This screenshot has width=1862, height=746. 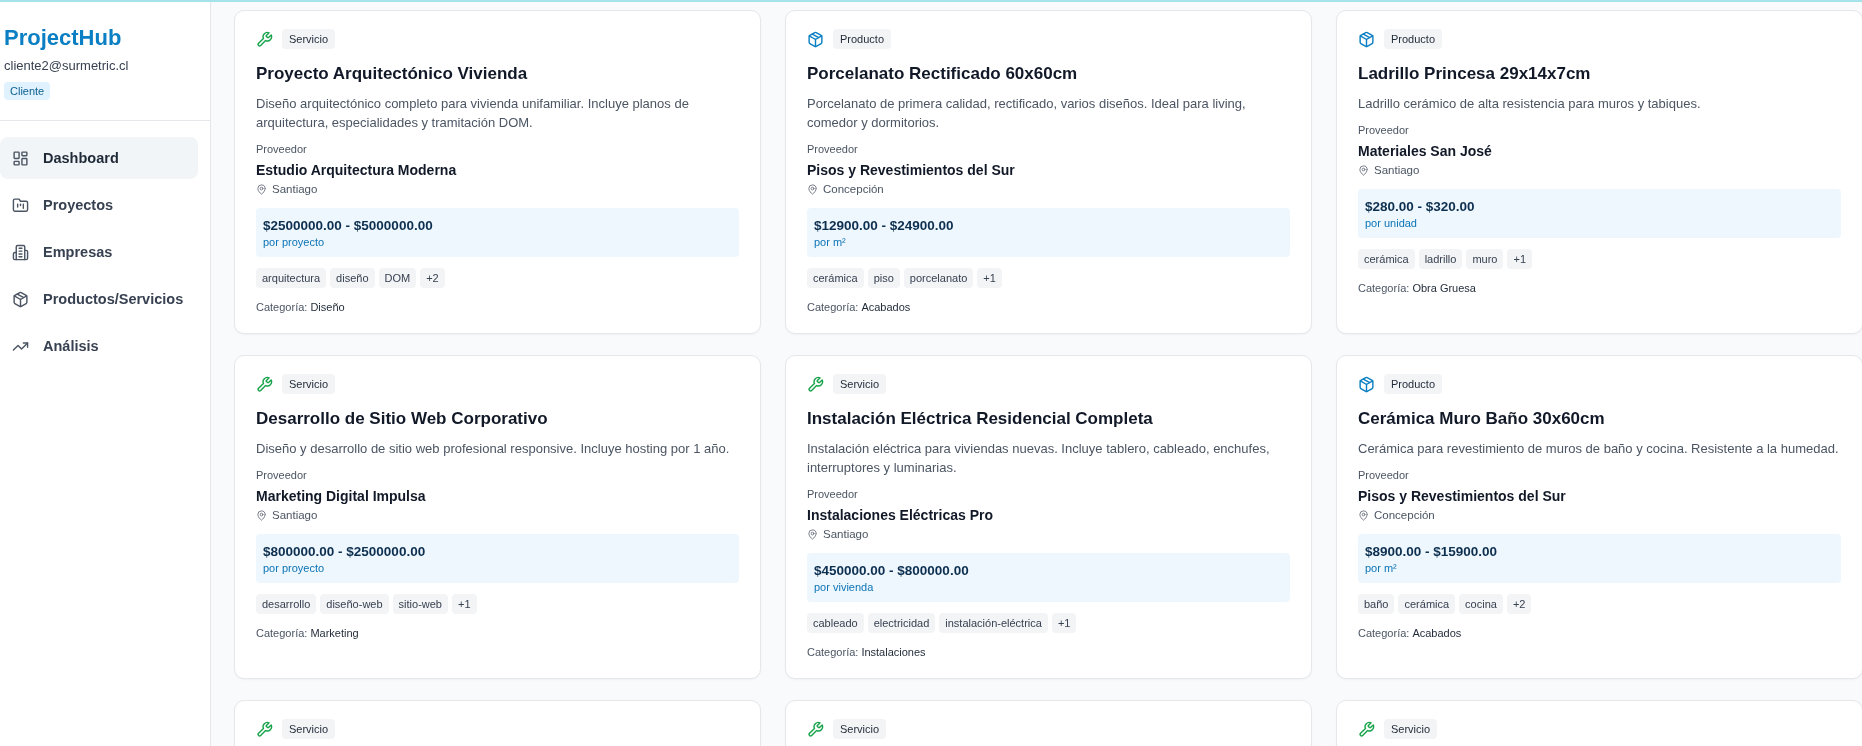 I want to click on price-range: $8900.00 - $15900.00, so click(x=1432, y=551).